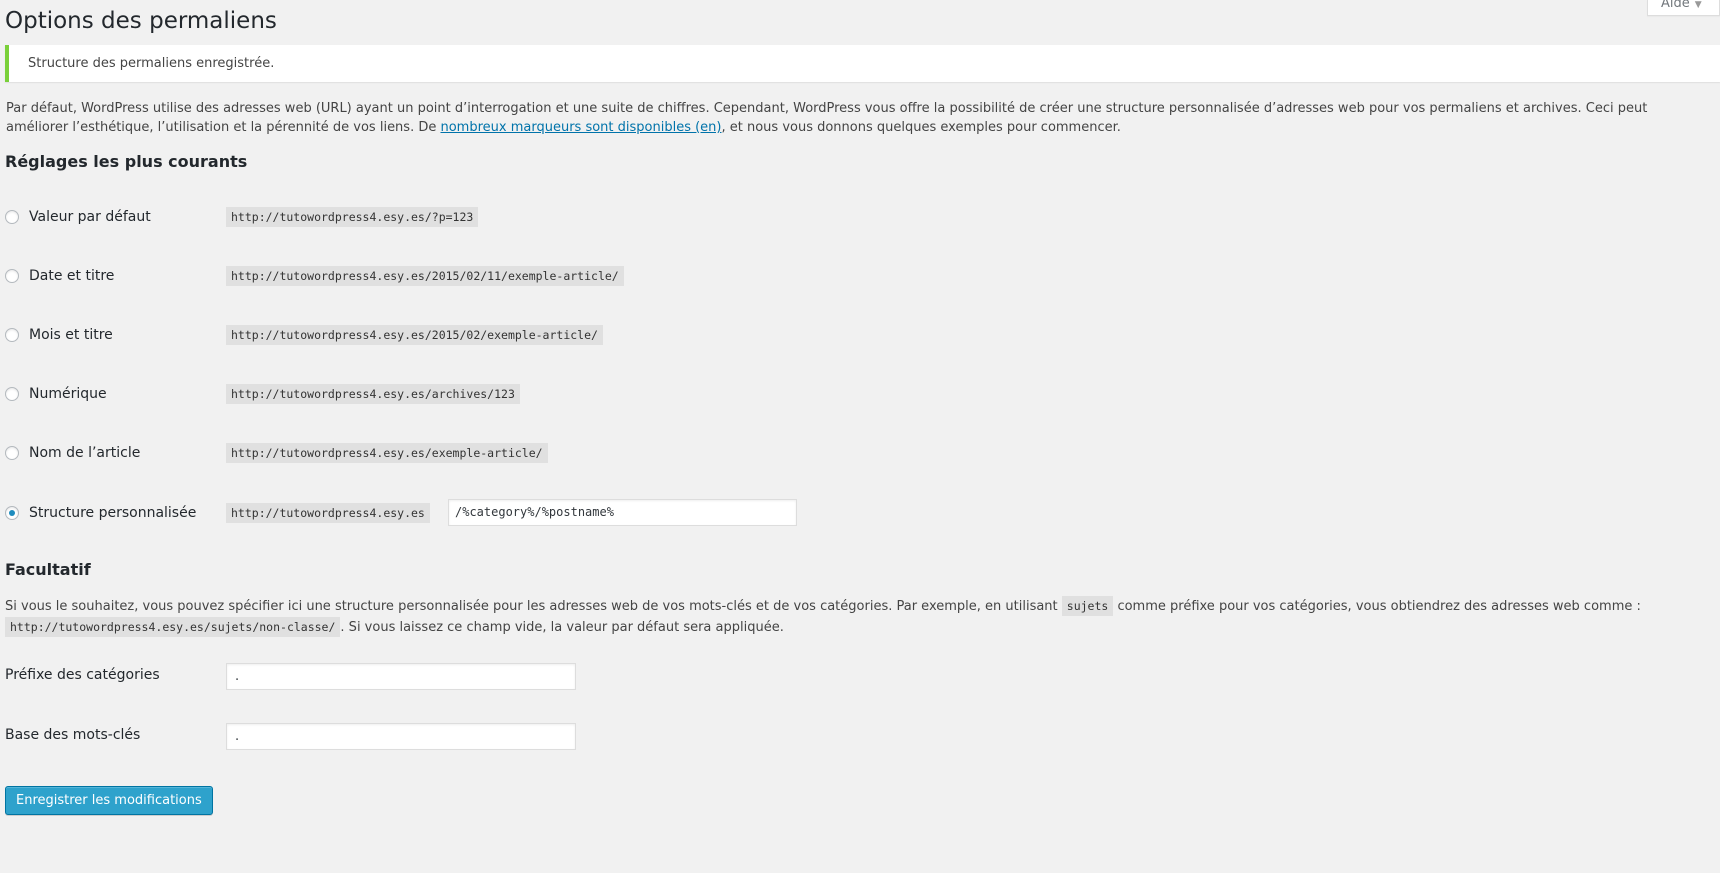 This screenshot has width=1720, height=873. What do you see at coordinates (90, 217) in the screenshot?
I see `option-label: Valeur par défaut` at bounding box center [90, 217].